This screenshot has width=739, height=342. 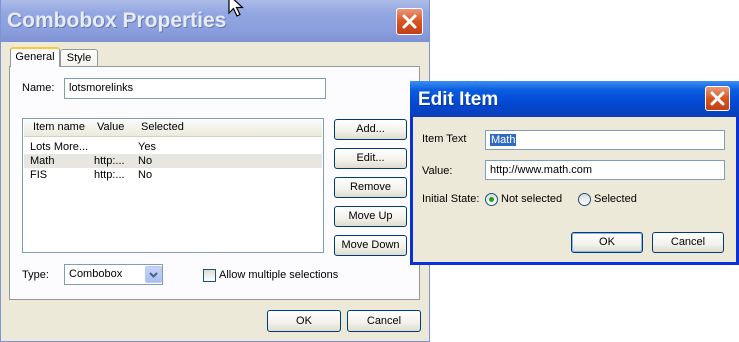 I want to click on radio-checked-dot, so click(x=491, y=199).